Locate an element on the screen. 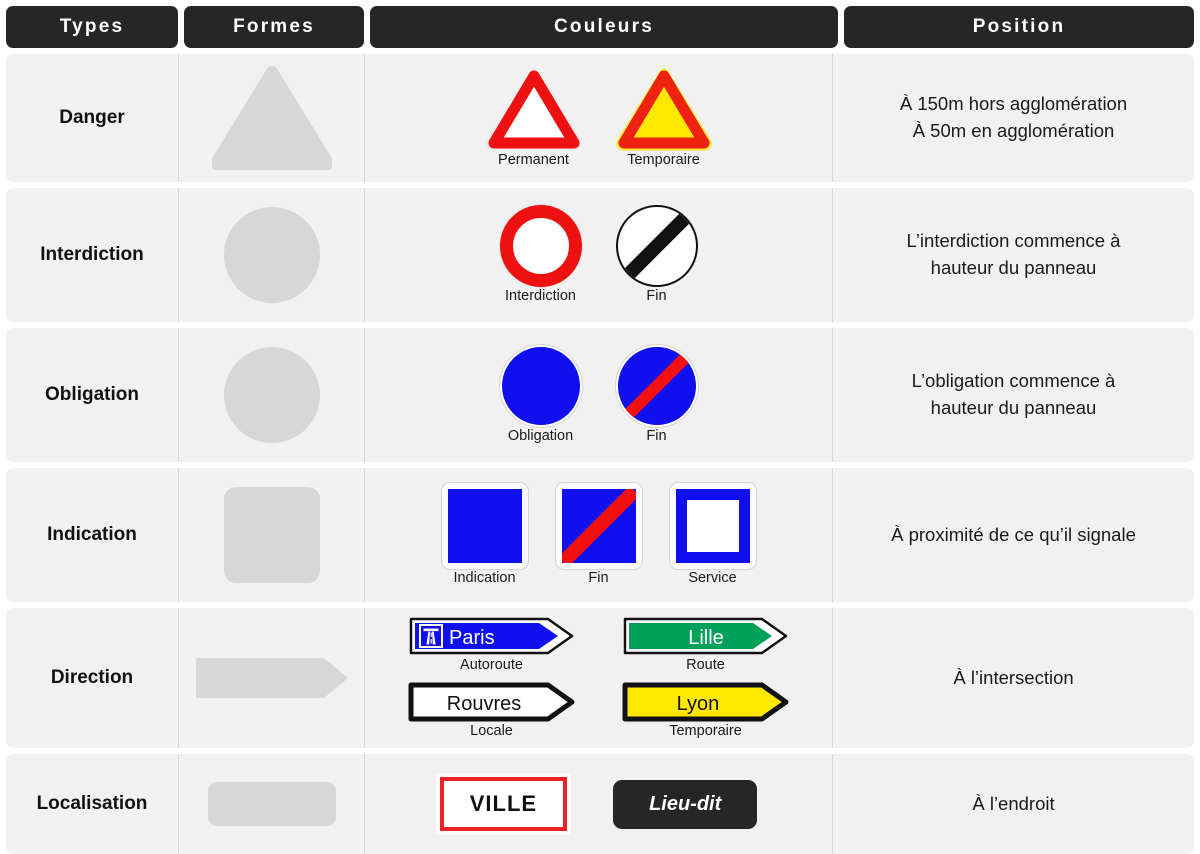 The image size is (1200, 854). disc-blue-icon is located at coordinates (540, 386).